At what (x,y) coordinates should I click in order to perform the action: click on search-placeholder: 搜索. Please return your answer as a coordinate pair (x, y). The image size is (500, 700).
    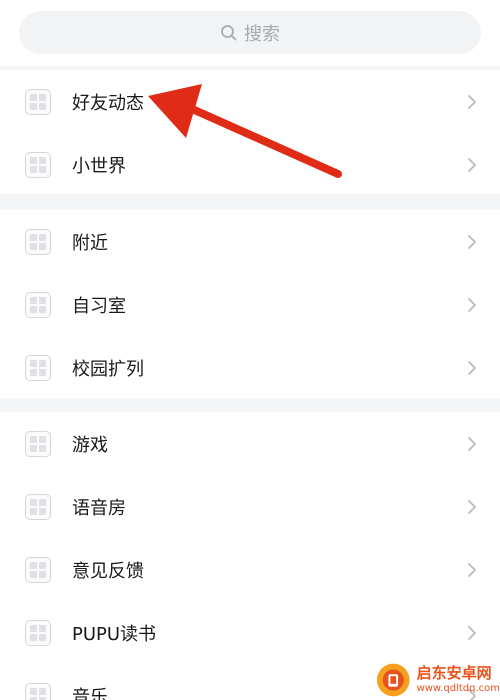
    Looking at the image, I should click on (262, 34).